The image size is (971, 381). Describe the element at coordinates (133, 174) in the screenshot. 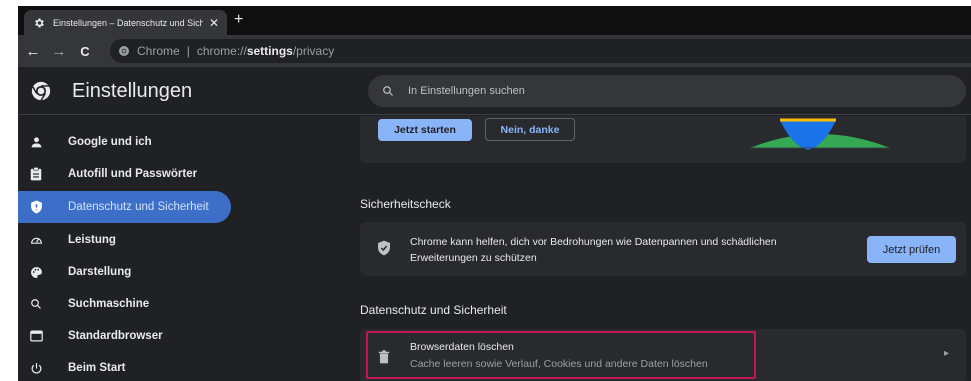

I see `sidebar-item-label: Autofill und Passwörter` at that location.